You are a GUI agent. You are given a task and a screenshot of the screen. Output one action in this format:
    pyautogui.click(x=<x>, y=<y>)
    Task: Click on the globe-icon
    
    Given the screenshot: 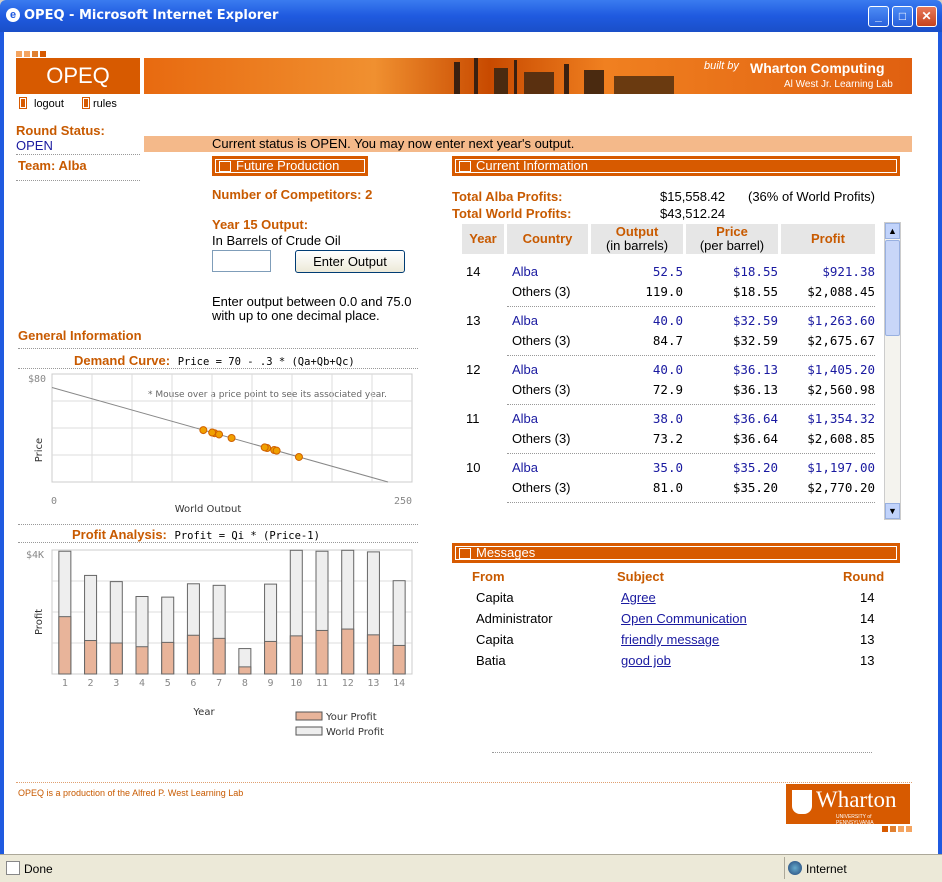 What is the action you would take?
    pyautogui.click(x=795, y=868)
    